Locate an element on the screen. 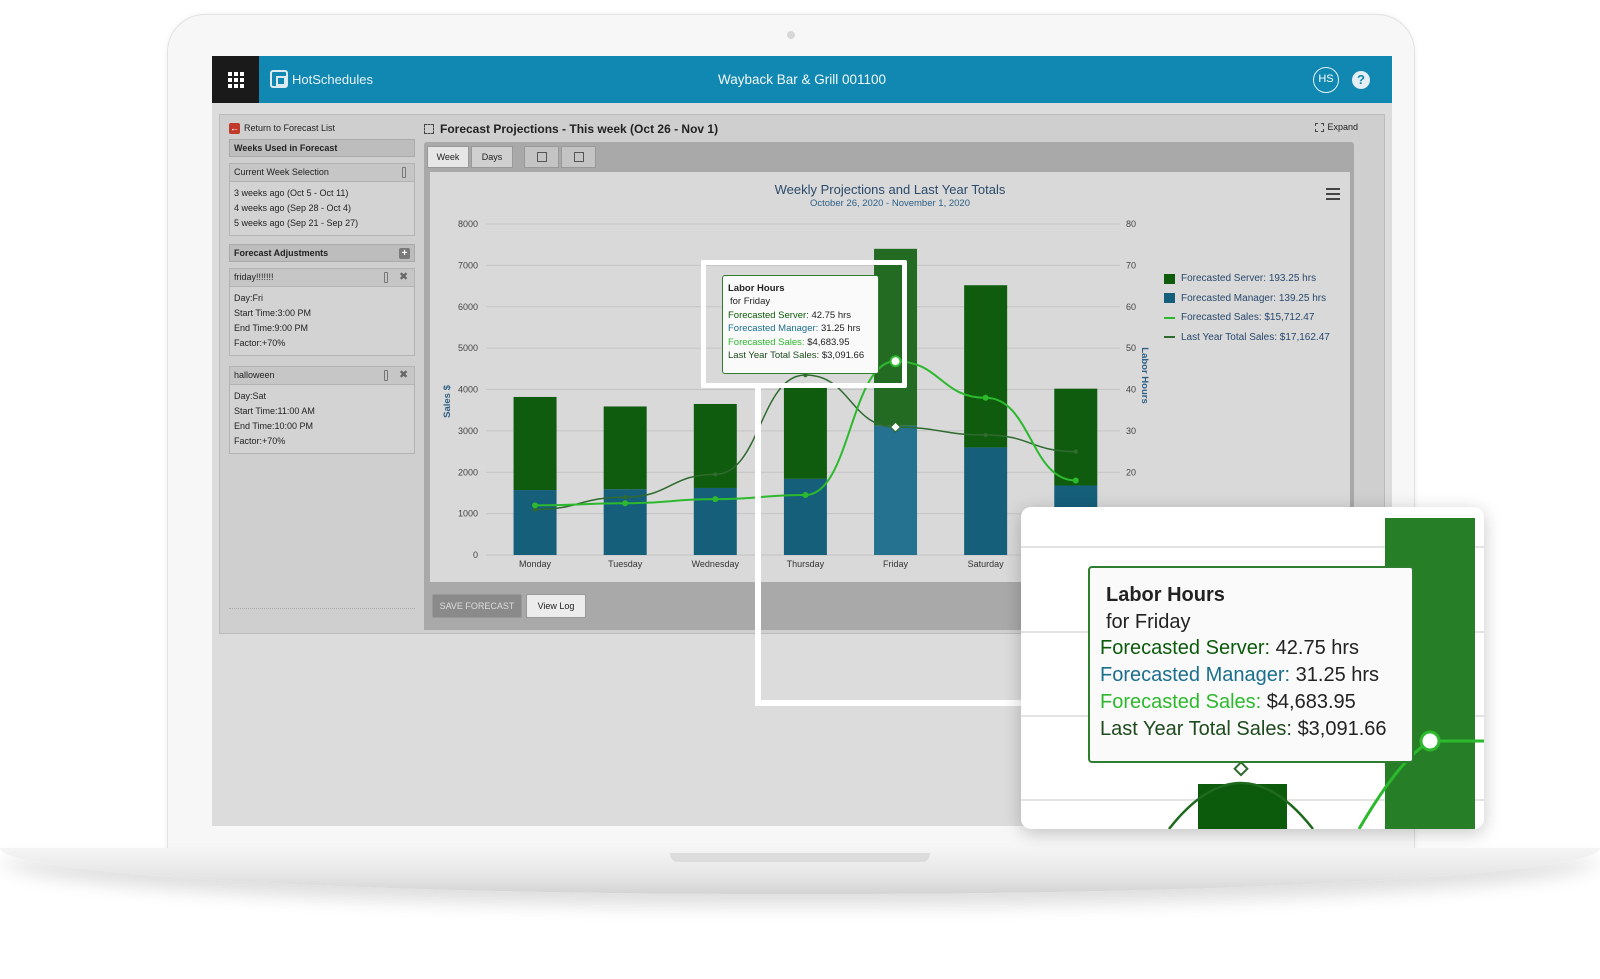 This screenshot has height=979, width=1600. adjustment-end: End Time:10:00 PM is located at coordinates (274, 426).